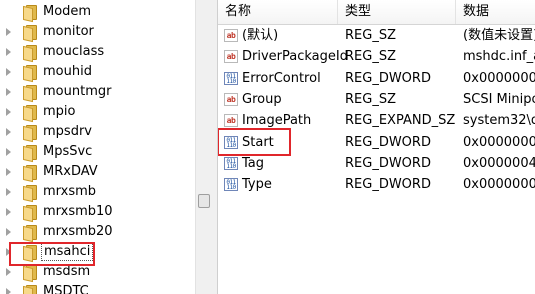  What do you see at coordinates (67, 71) in the screenshot?
I see `tree-item-label: mouhid` at bounding box center [67, 71].